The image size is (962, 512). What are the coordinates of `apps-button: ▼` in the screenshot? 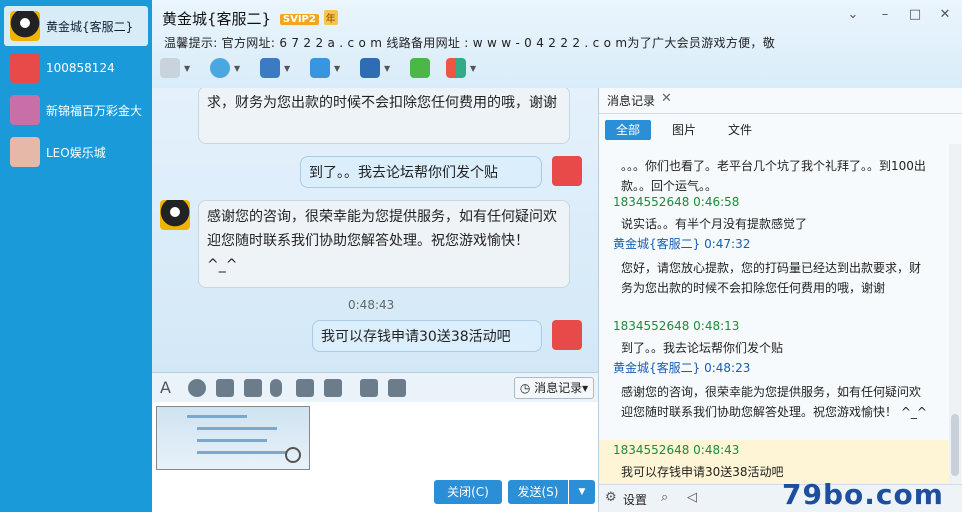 It's located at (471, 68).